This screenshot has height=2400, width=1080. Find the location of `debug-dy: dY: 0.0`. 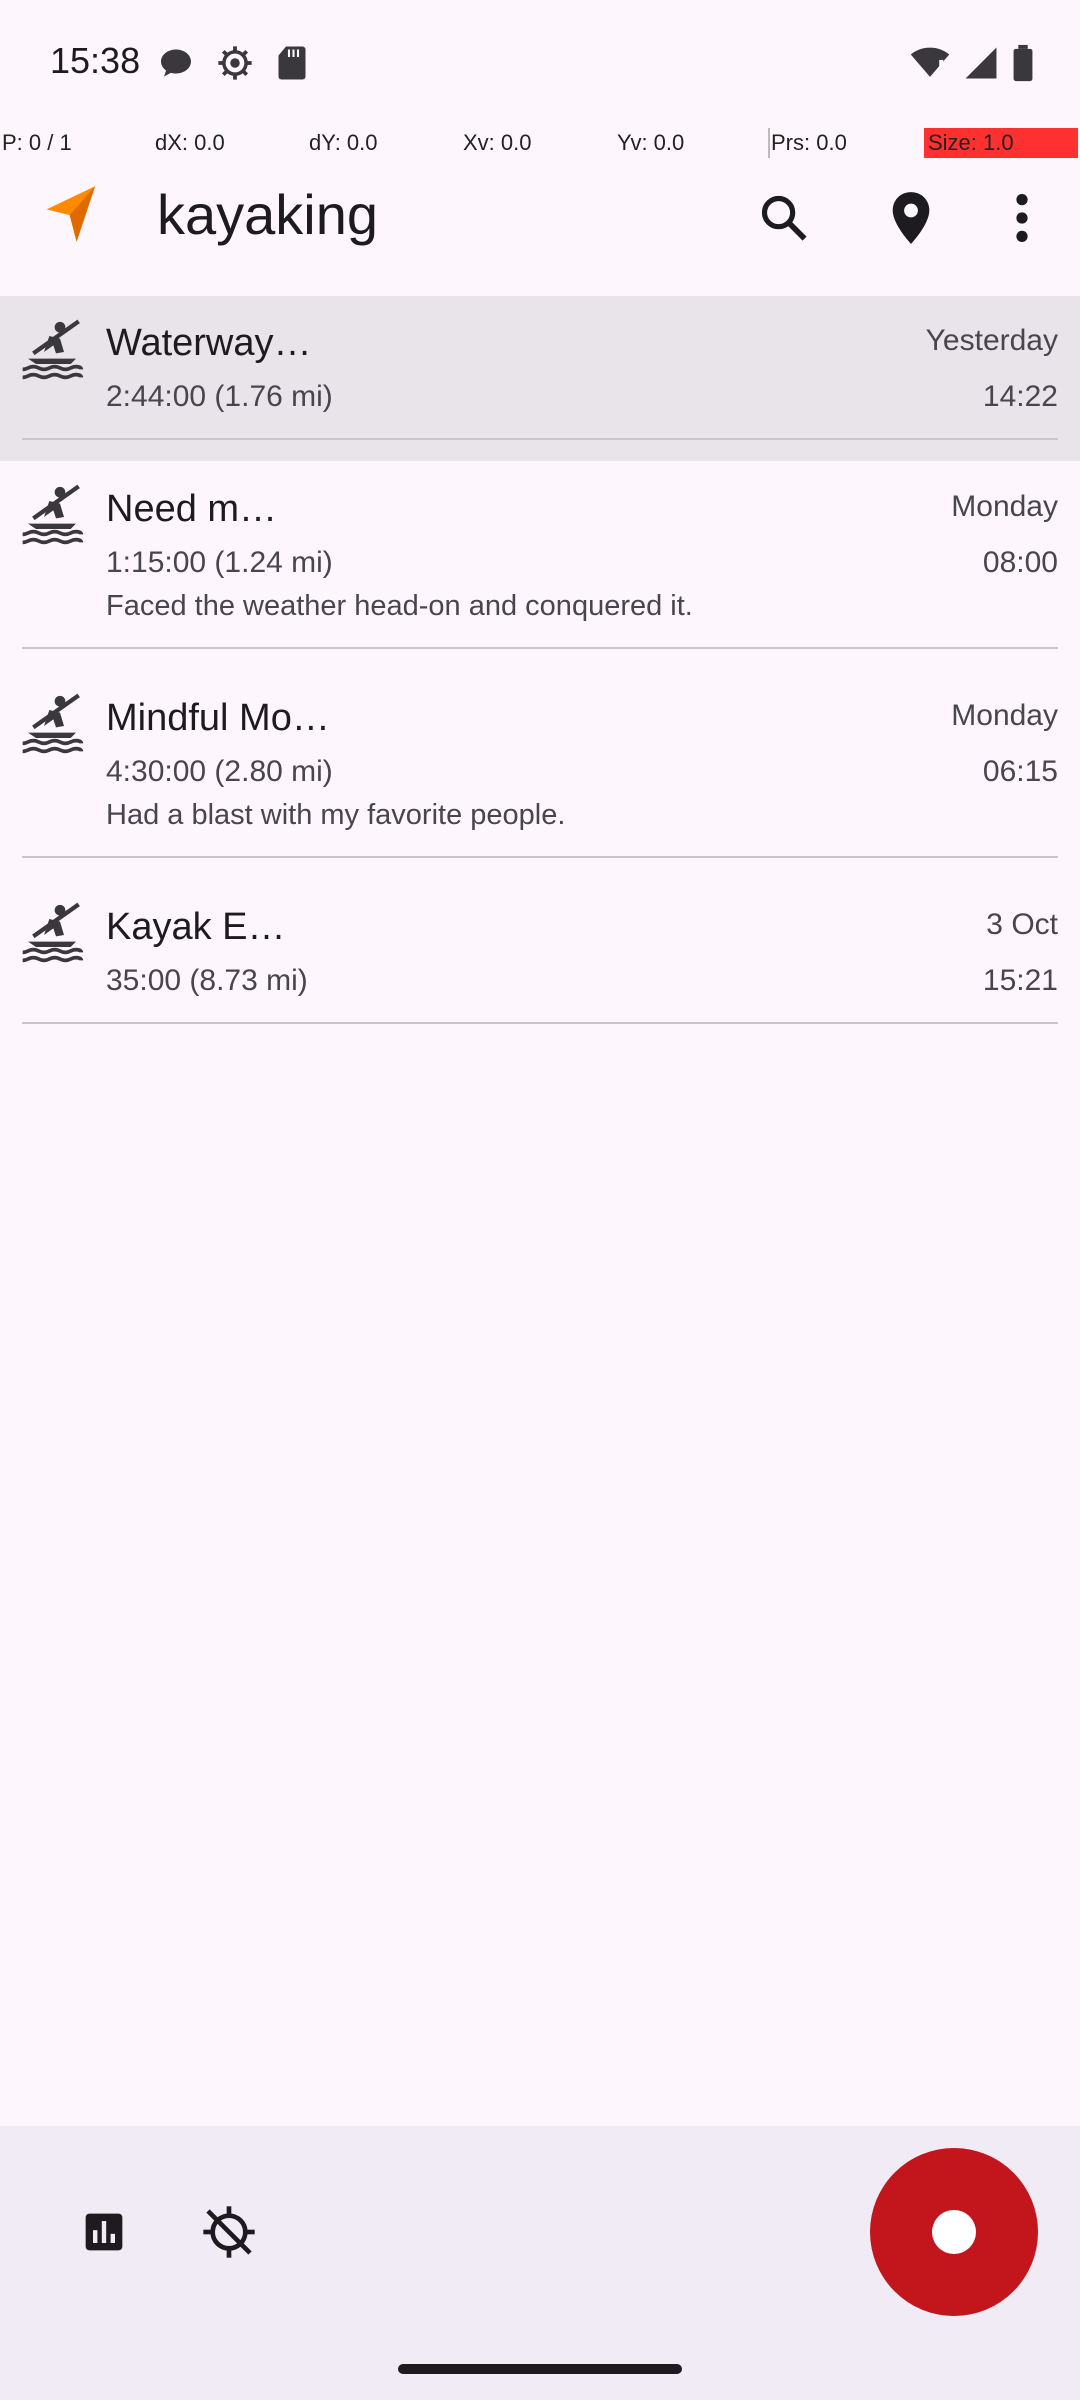

debug-dy: dY: 0.0 is located at coordinates (343, 142).